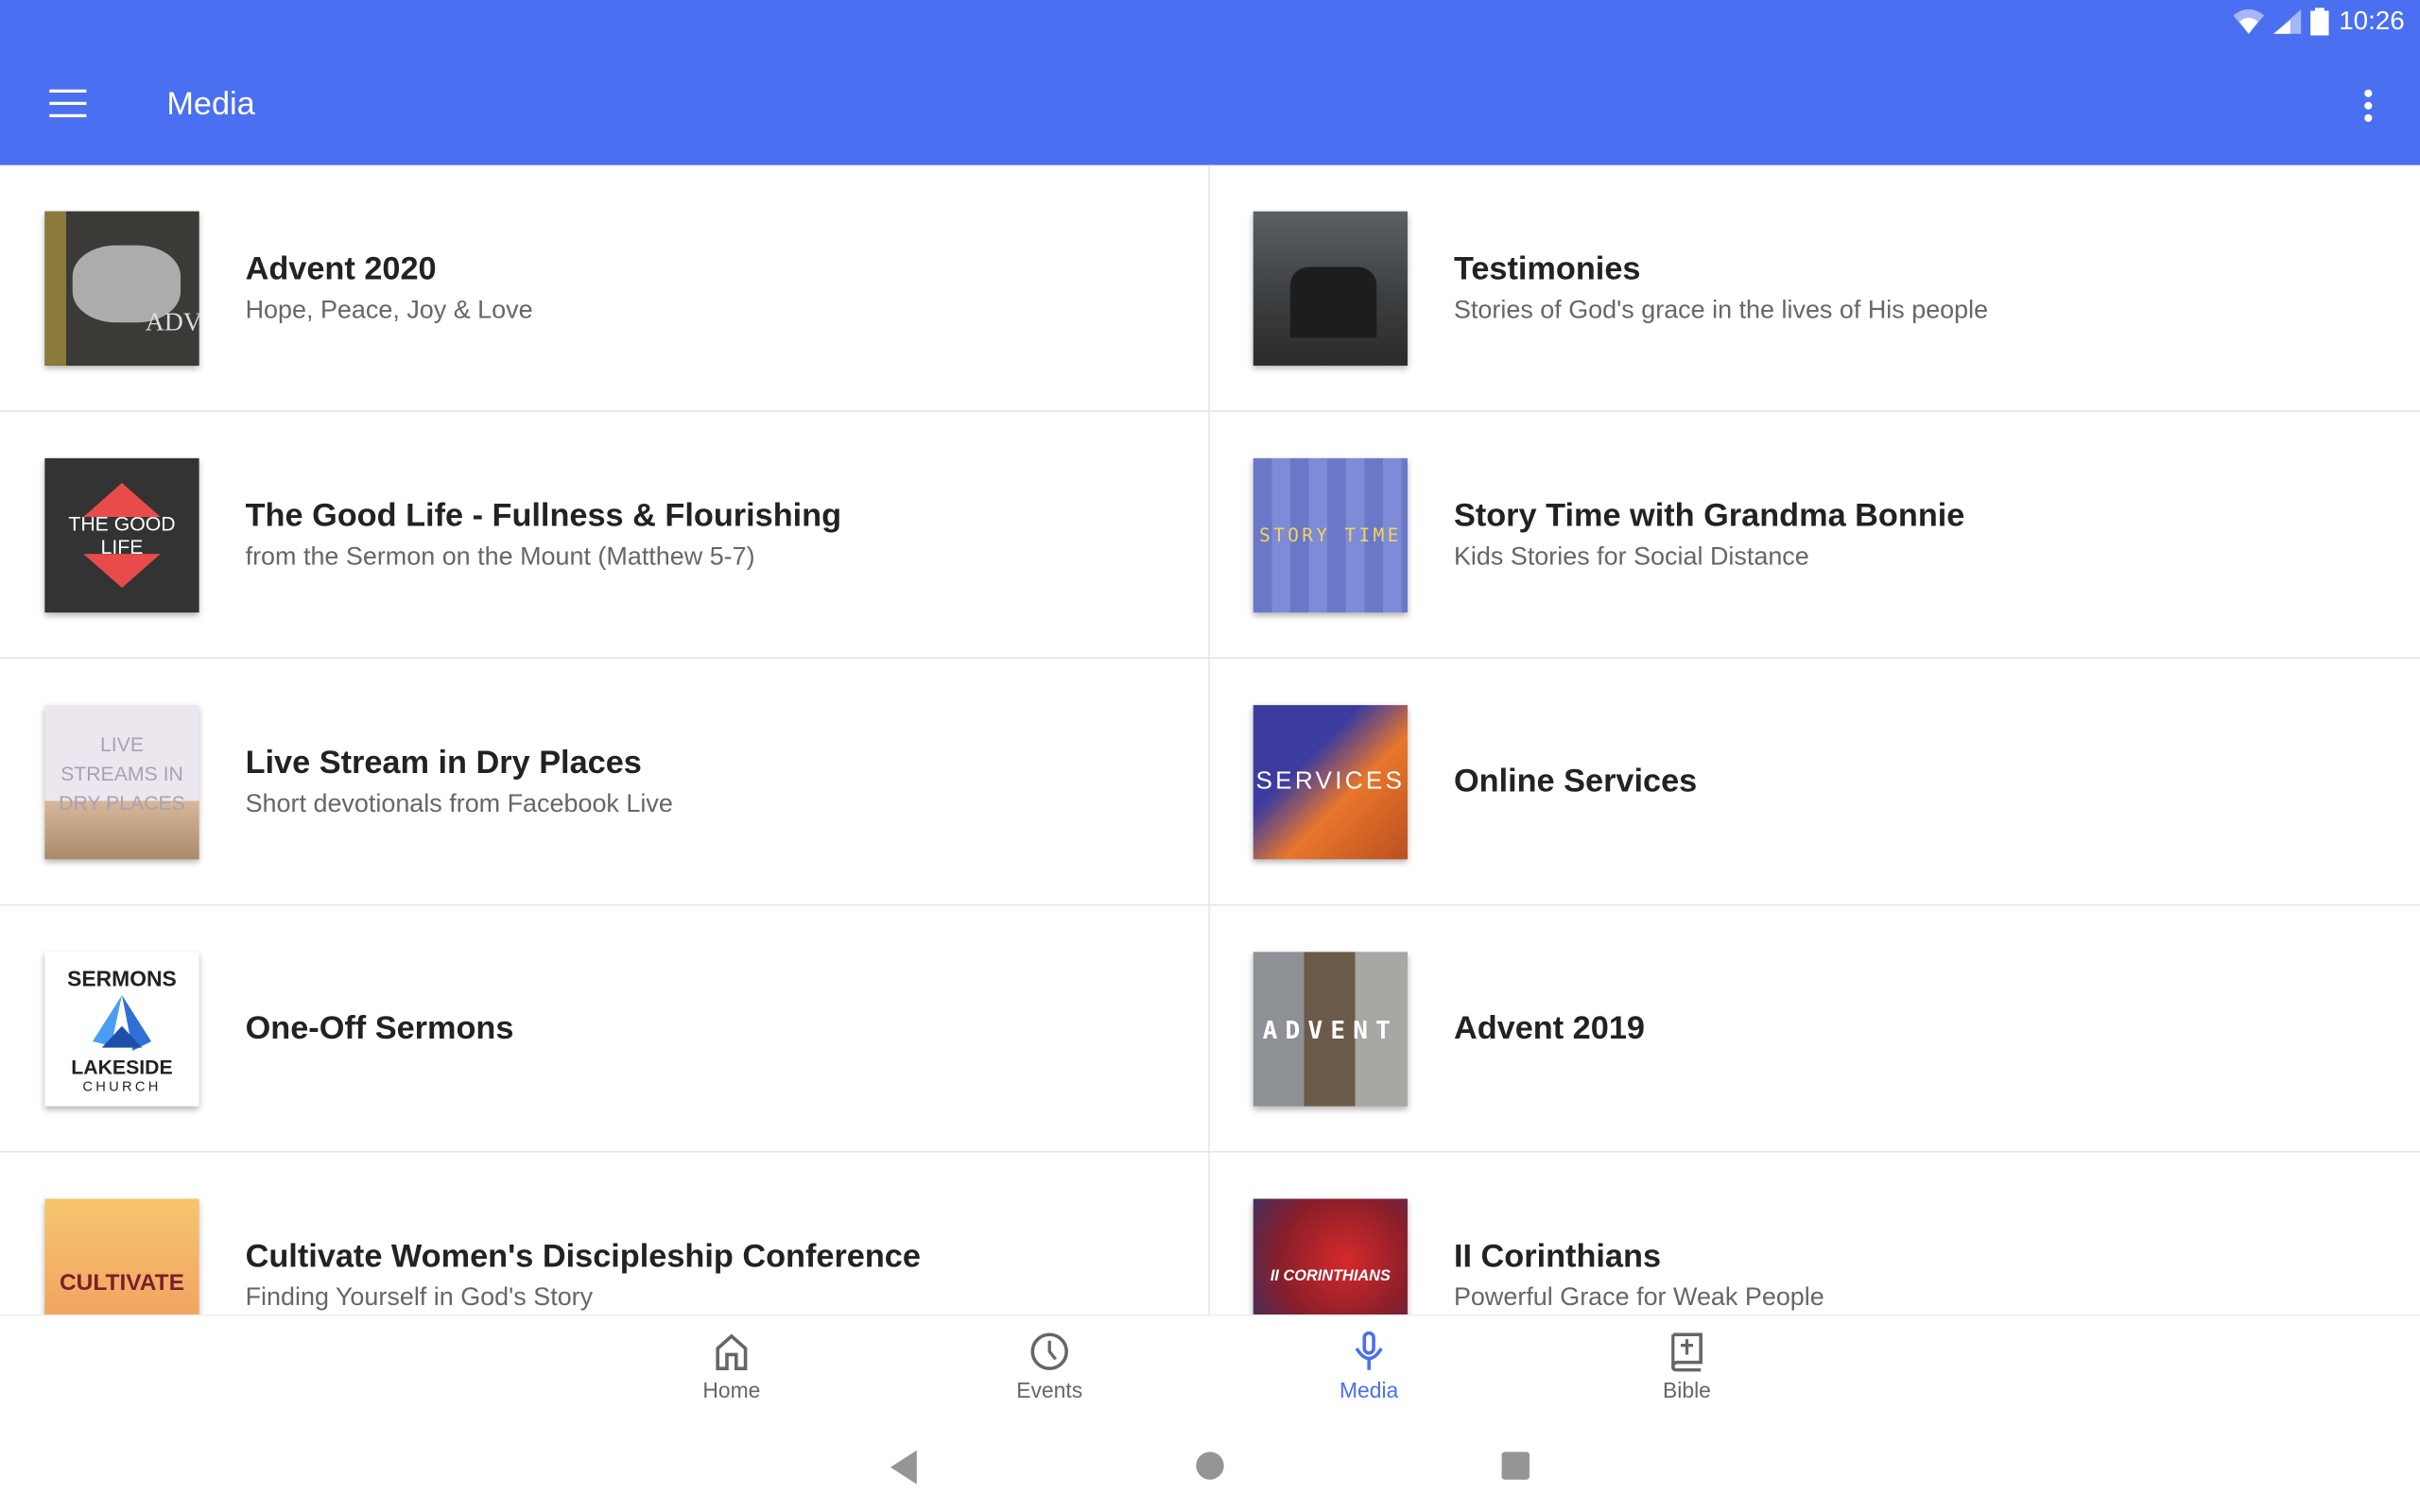 The width and height of the screenshot is (2420, 1512). Describe the element at coordinates (443, 762) in the screenshot. I see `item-title: Live Stream in Dry Places` at that location.